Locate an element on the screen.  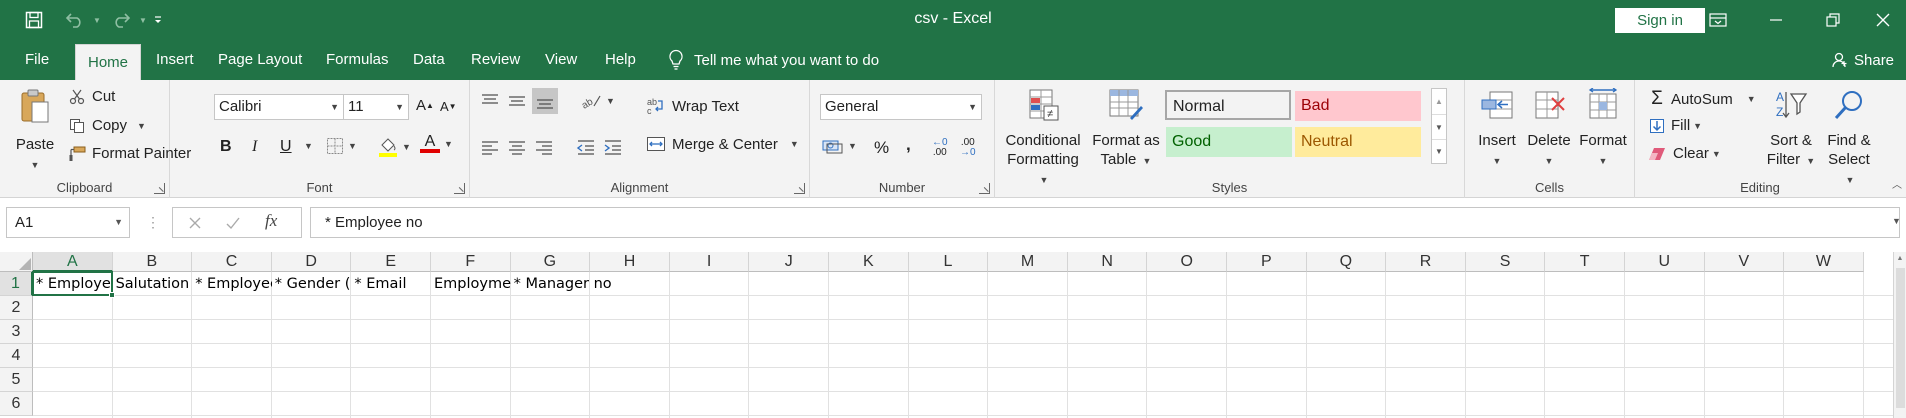
style-good: Good is located at coordinates (1229, 142).